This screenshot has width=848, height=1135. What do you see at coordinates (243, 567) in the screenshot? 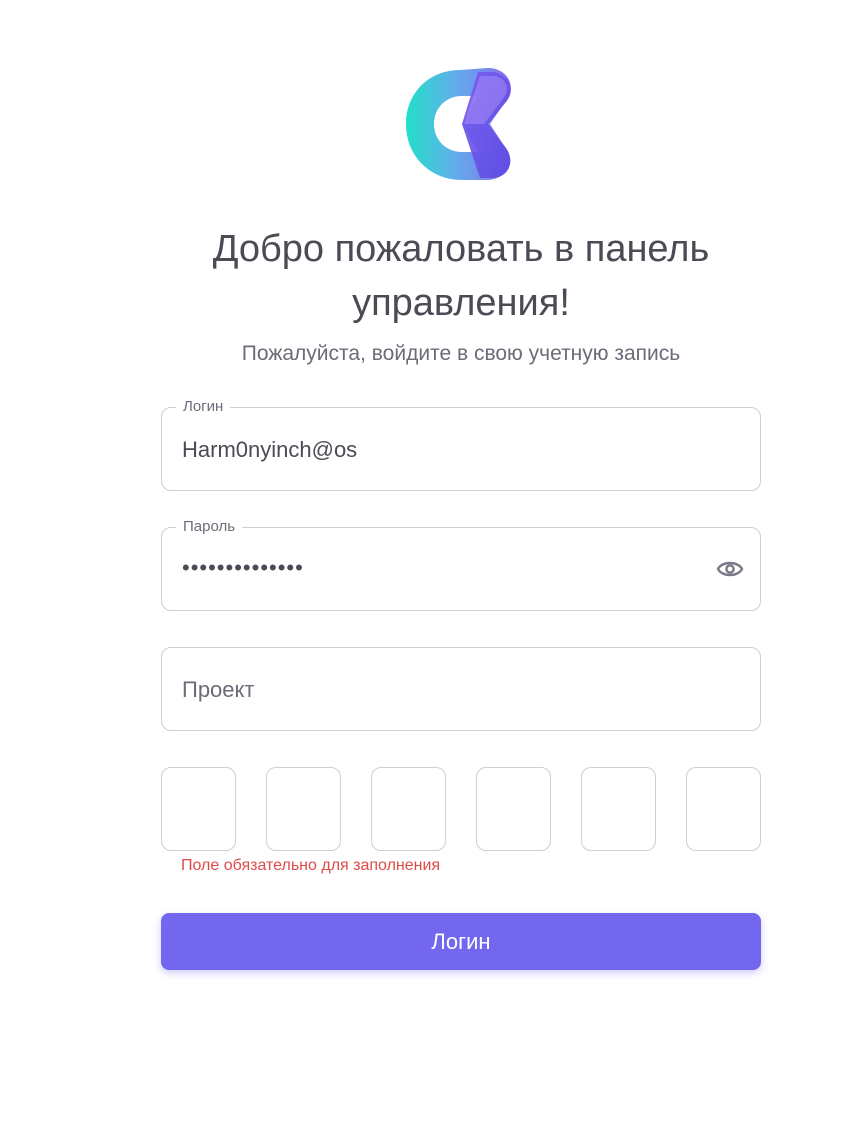
I see `password-field-value: ••••••••••••••` at bounding box center [243, 567].